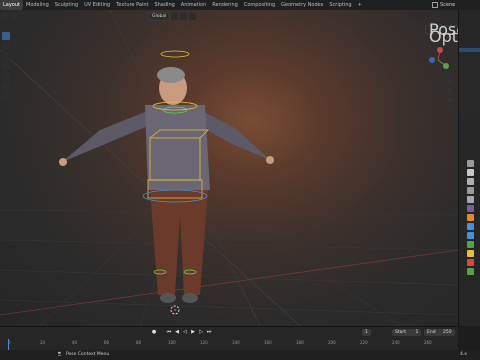 This screenshot has height=360, width=480. Describe the element at coordinates (179, 242) in the screenshot. I see `pants` at that location.